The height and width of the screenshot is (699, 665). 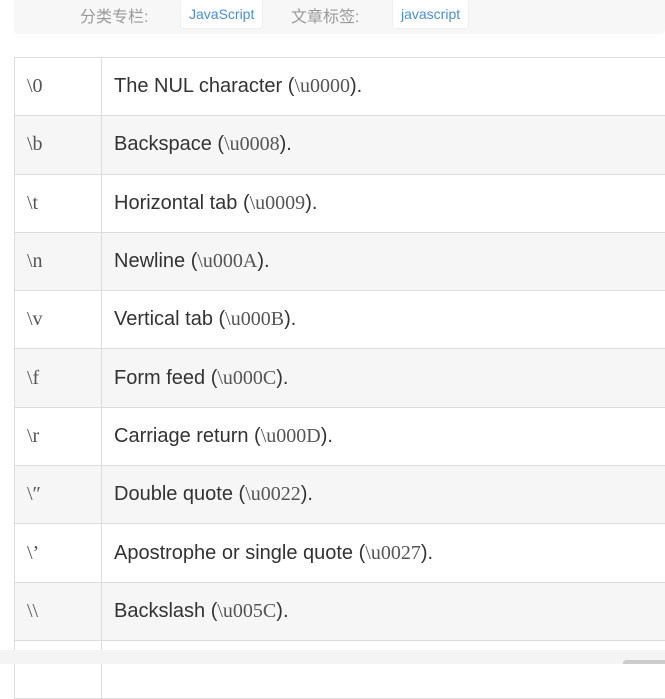 What do you see at coordinates (114, 15) in the screenshot?
I see `category-label: 分类专栏:` at bounding box center [114, 15].